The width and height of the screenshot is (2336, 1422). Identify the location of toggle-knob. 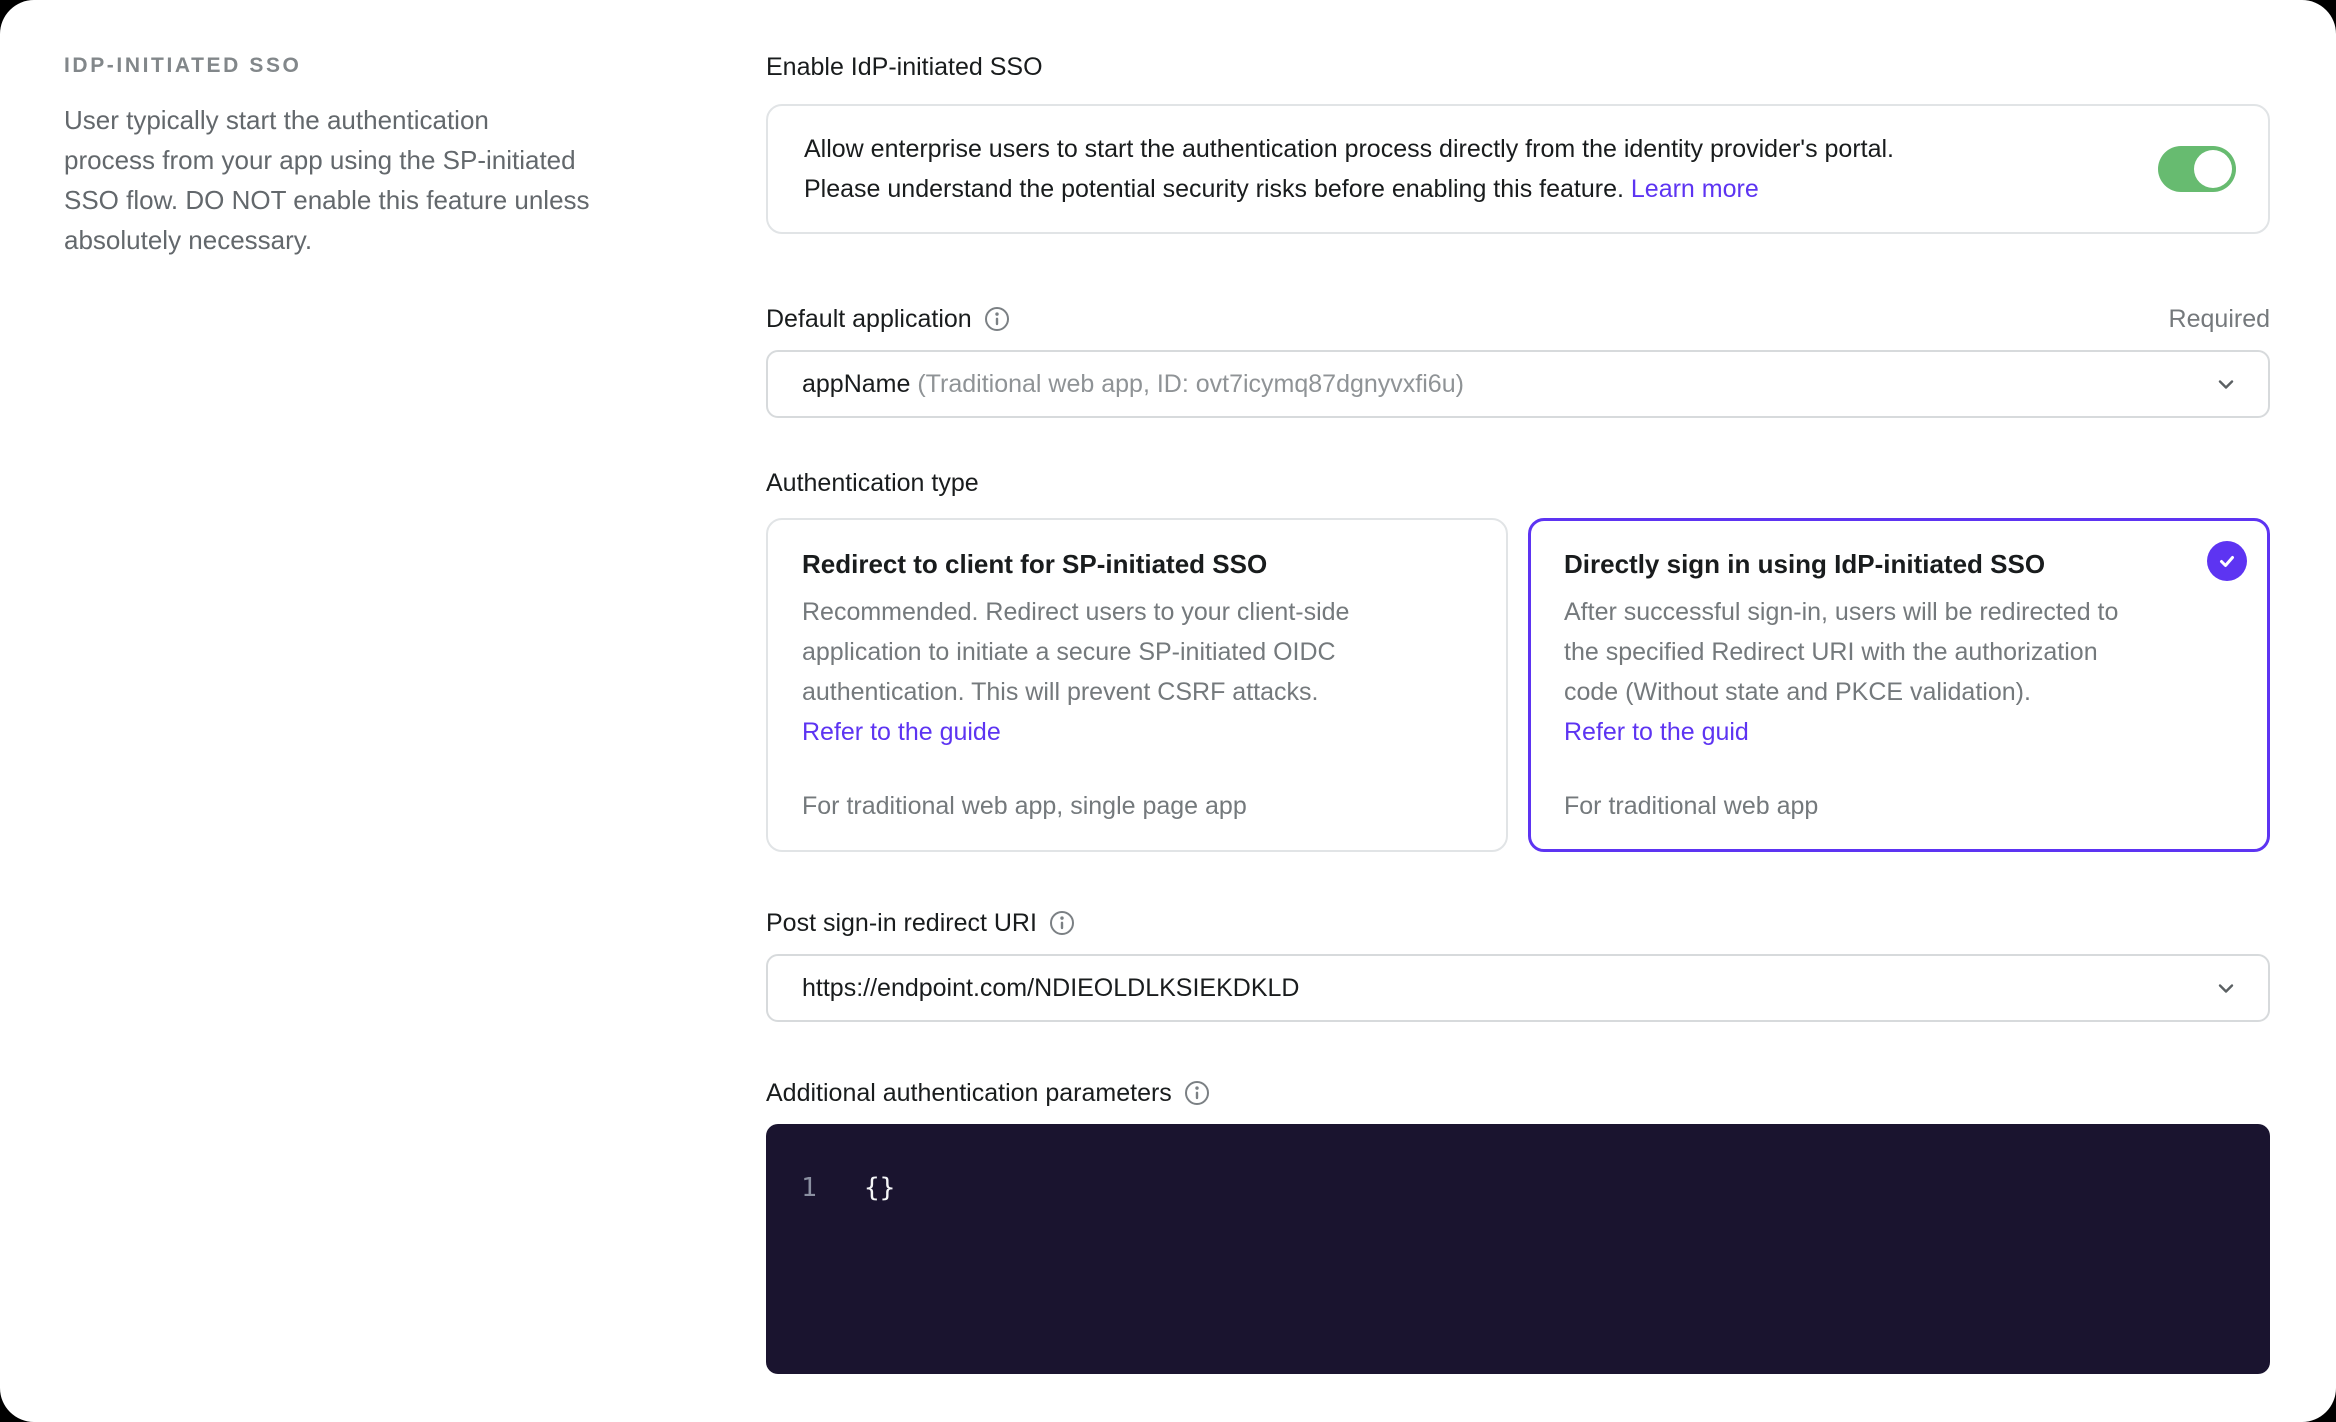
(2213, 169).